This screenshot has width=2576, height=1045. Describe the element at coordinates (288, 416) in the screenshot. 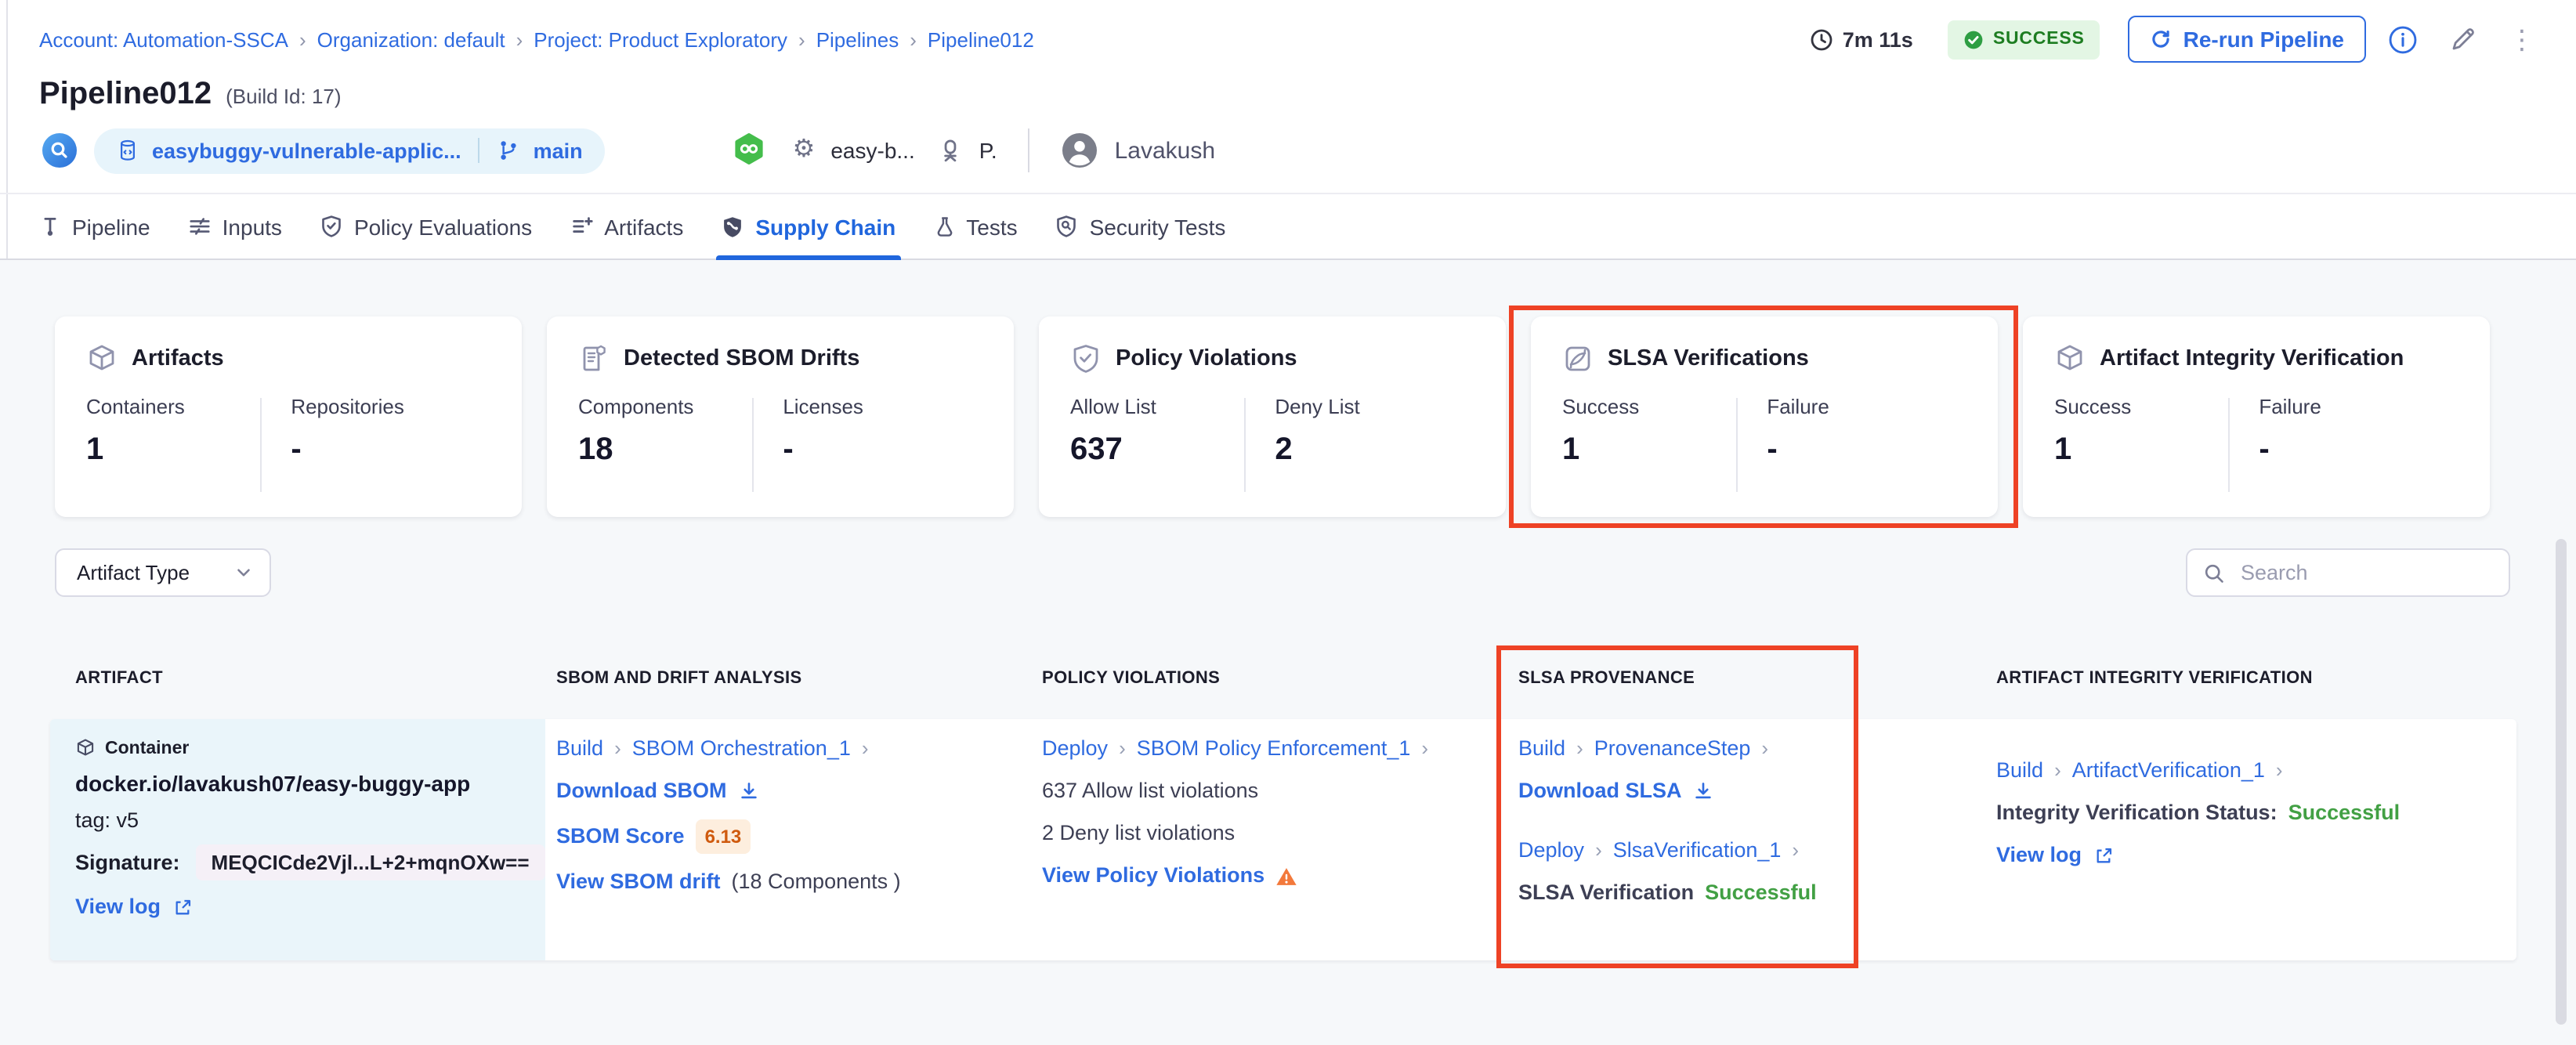

I see `card-artifacts: Artifacts Containers 1 Repositories -` at that location.